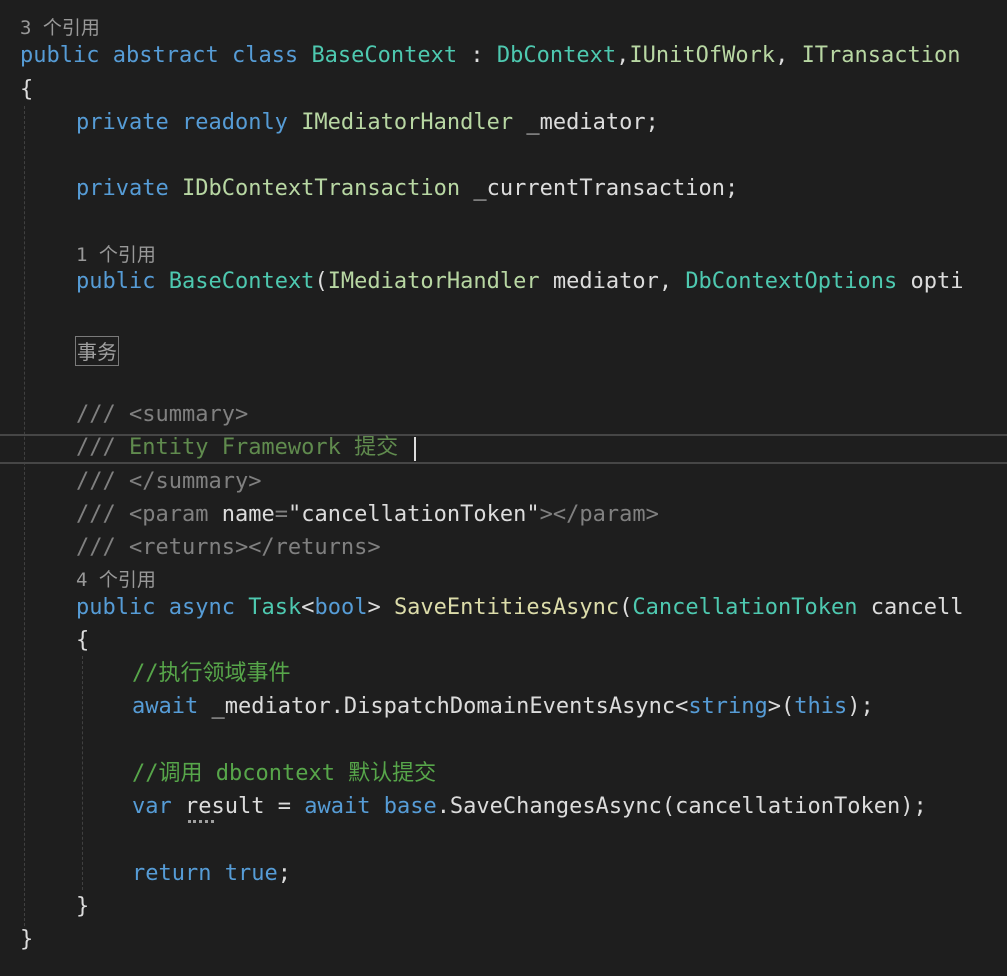  What do you see at coordinates (681, 806) in the screenshot?
I see `method-call: .SaveChangesAsync(cancellationToken);` at bounding box center [681, 806].